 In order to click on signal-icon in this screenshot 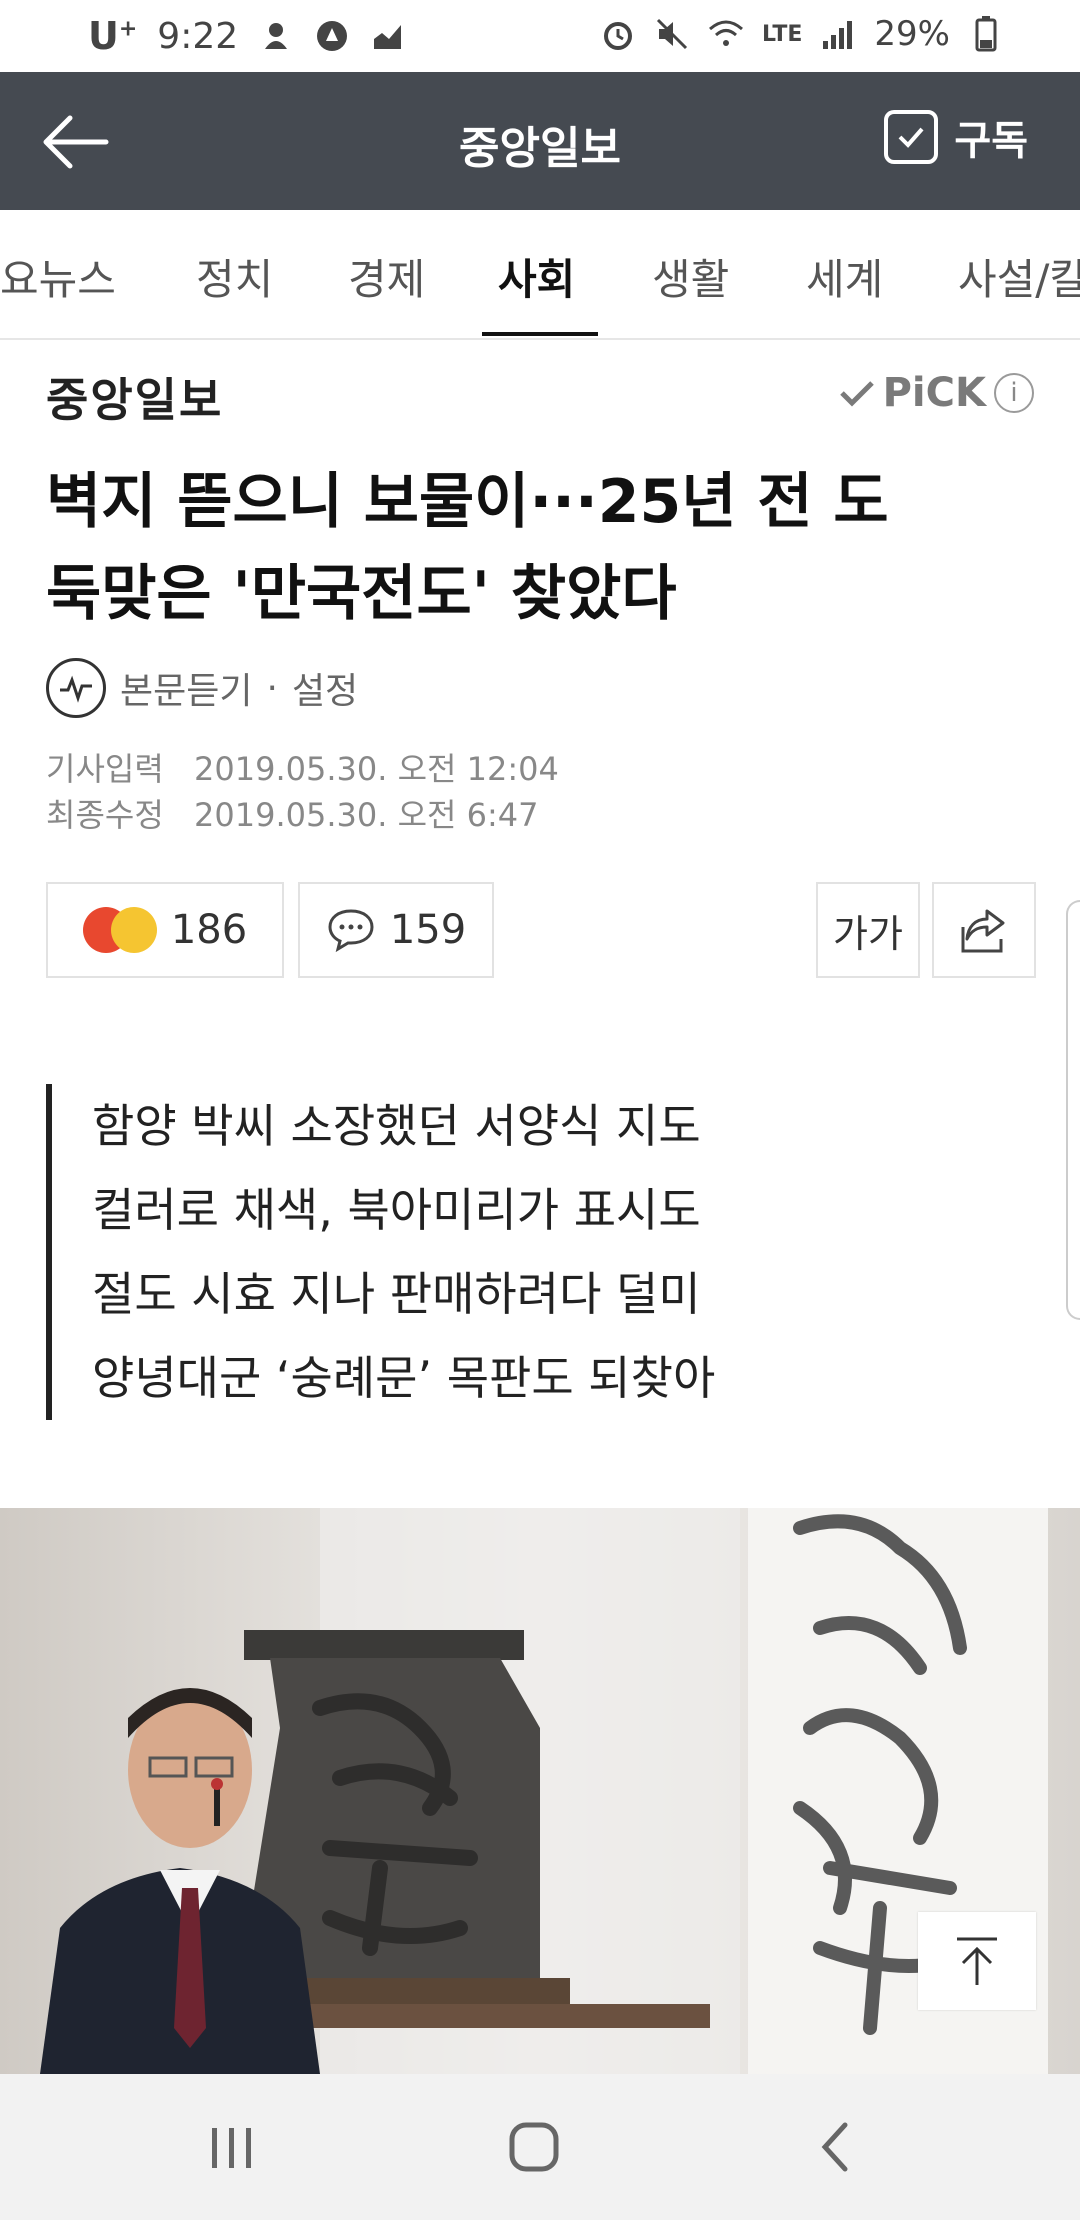, I will do `click(838, 34)`.